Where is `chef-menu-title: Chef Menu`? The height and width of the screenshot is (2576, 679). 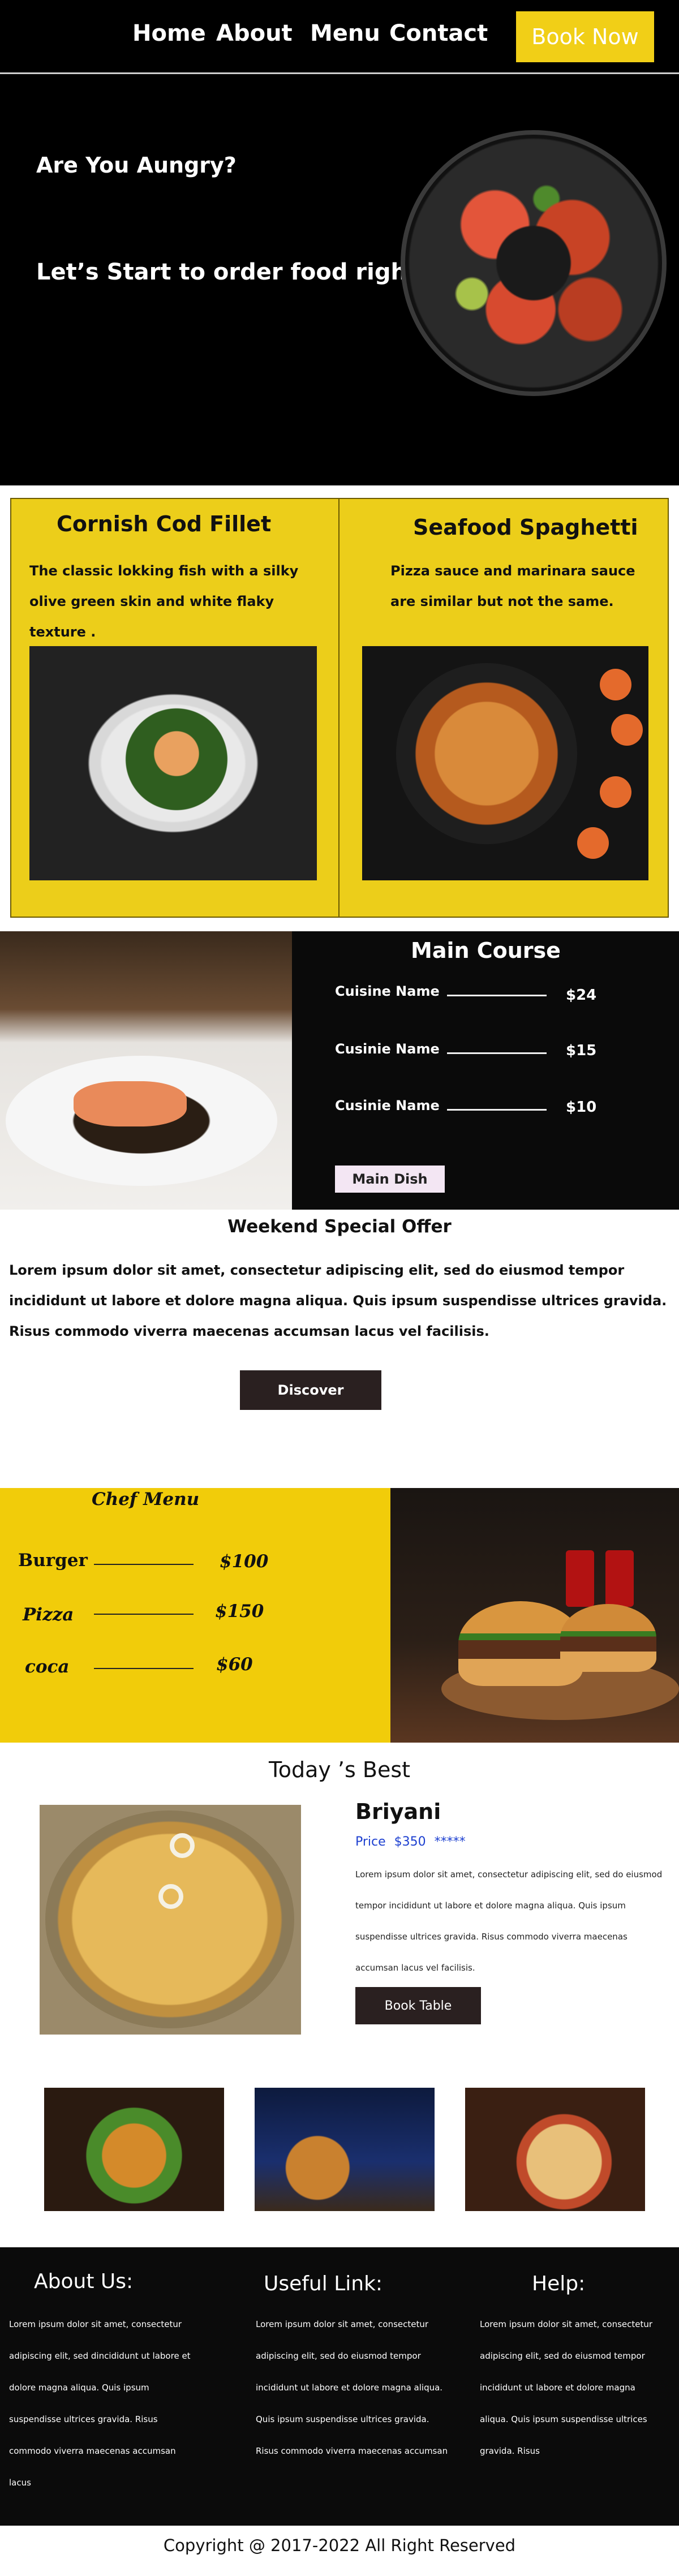
chef-menu-title: Chef Menu is located at coordinates (146, 1500).